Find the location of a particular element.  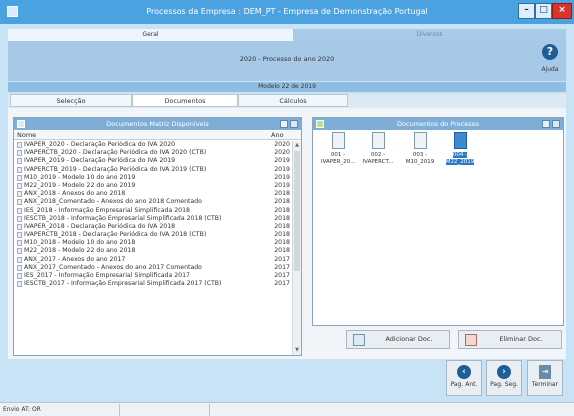

add-document-icon is located at coordinates (359, 340).